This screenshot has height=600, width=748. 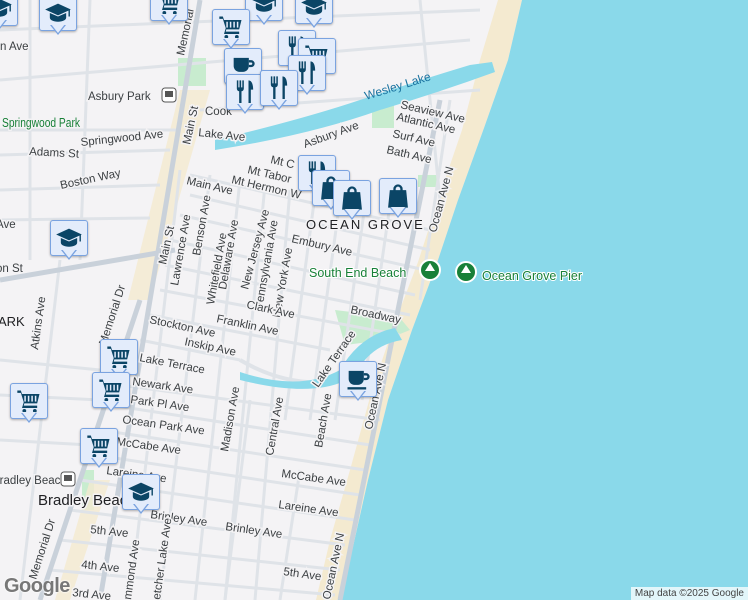 I want to click on station-label-bradley-beach: Bradley Beach, so click(x=33, y=481).